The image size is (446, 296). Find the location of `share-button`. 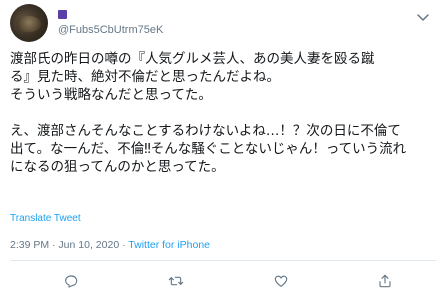

share-button is located at coordinates (385, 281).